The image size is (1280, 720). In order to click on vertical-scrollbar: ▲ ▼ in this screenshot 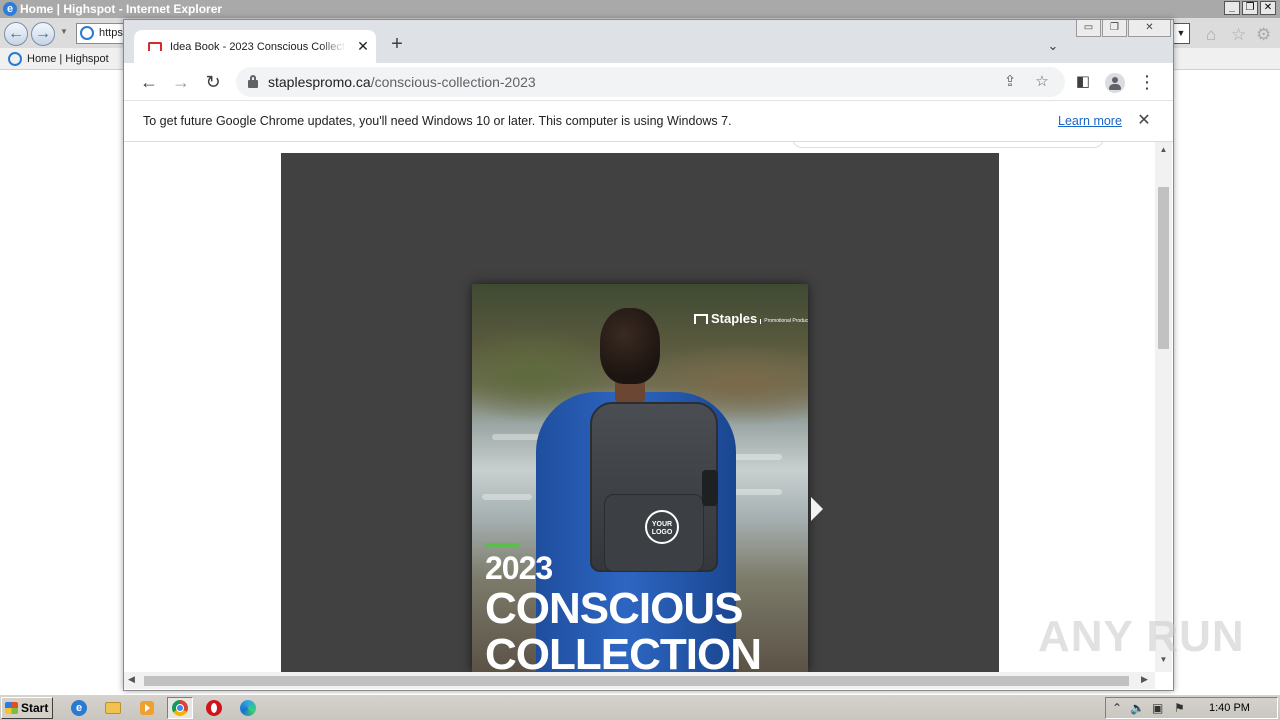, I will do `click(1163, 407)`.